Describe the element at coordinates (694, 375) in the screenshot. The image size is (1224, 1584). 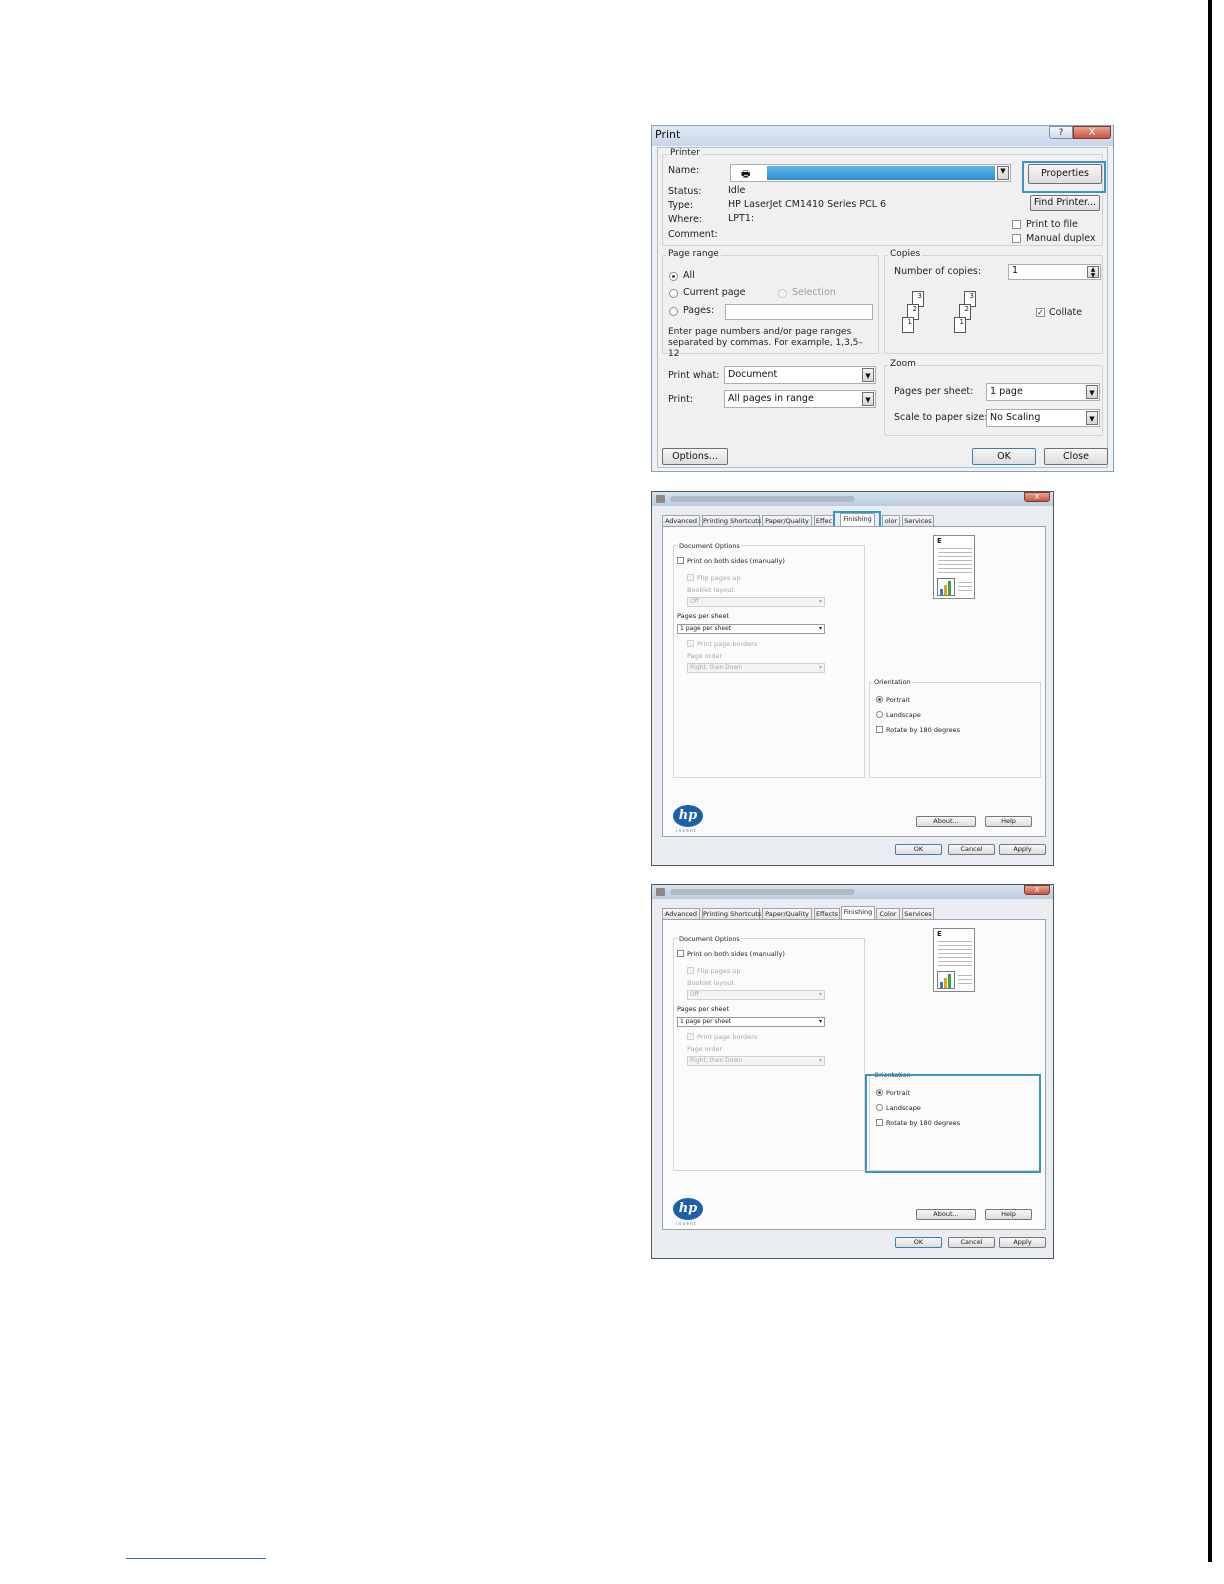
I see `print-what-label: Print what:` at that location.